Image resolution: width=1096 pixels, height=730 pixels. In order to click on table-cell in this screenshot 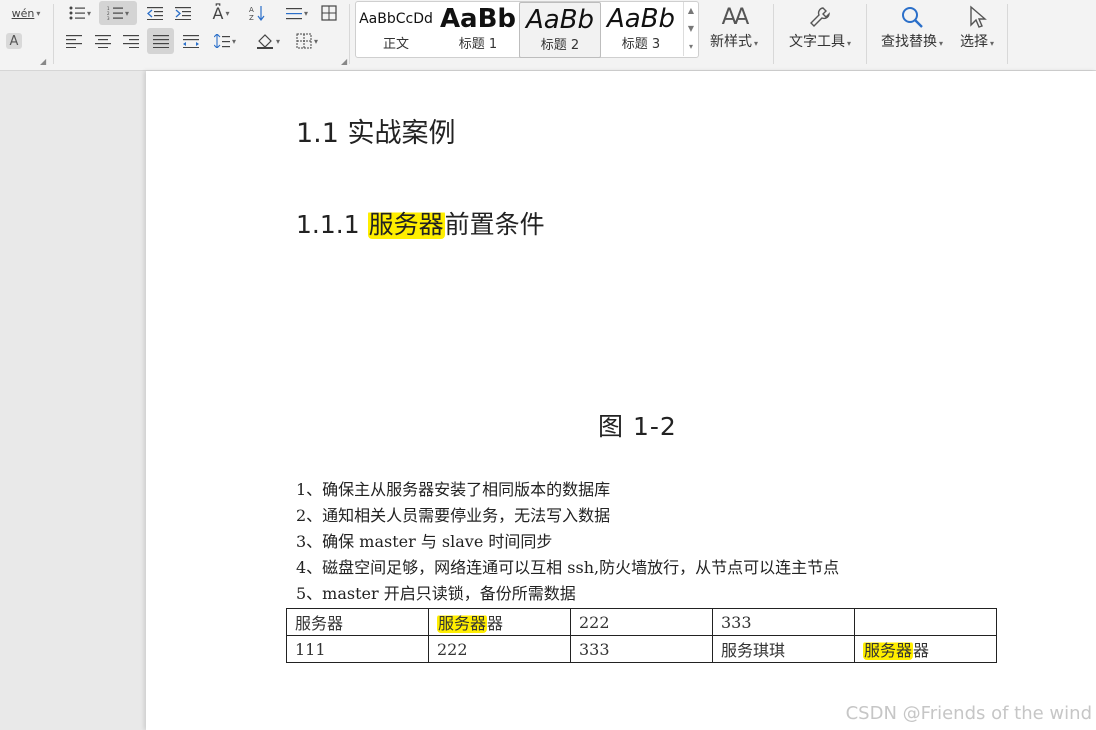, I will do `click(925, 622)`.